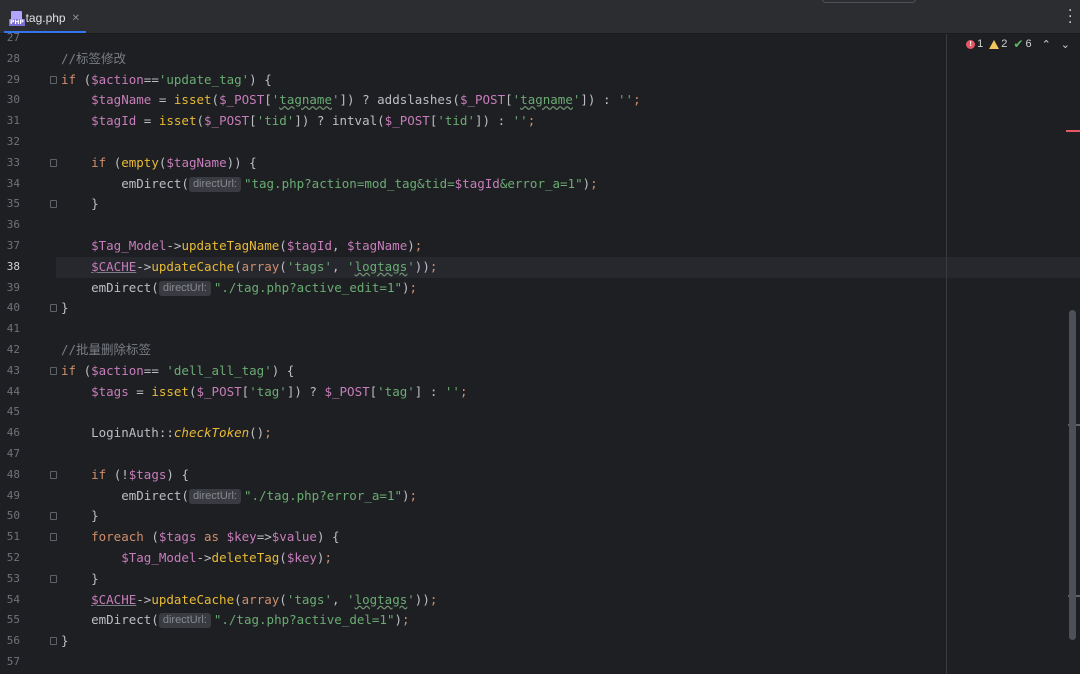  I want to click on code-token: 'dell_all_tag', so click(219, 370).